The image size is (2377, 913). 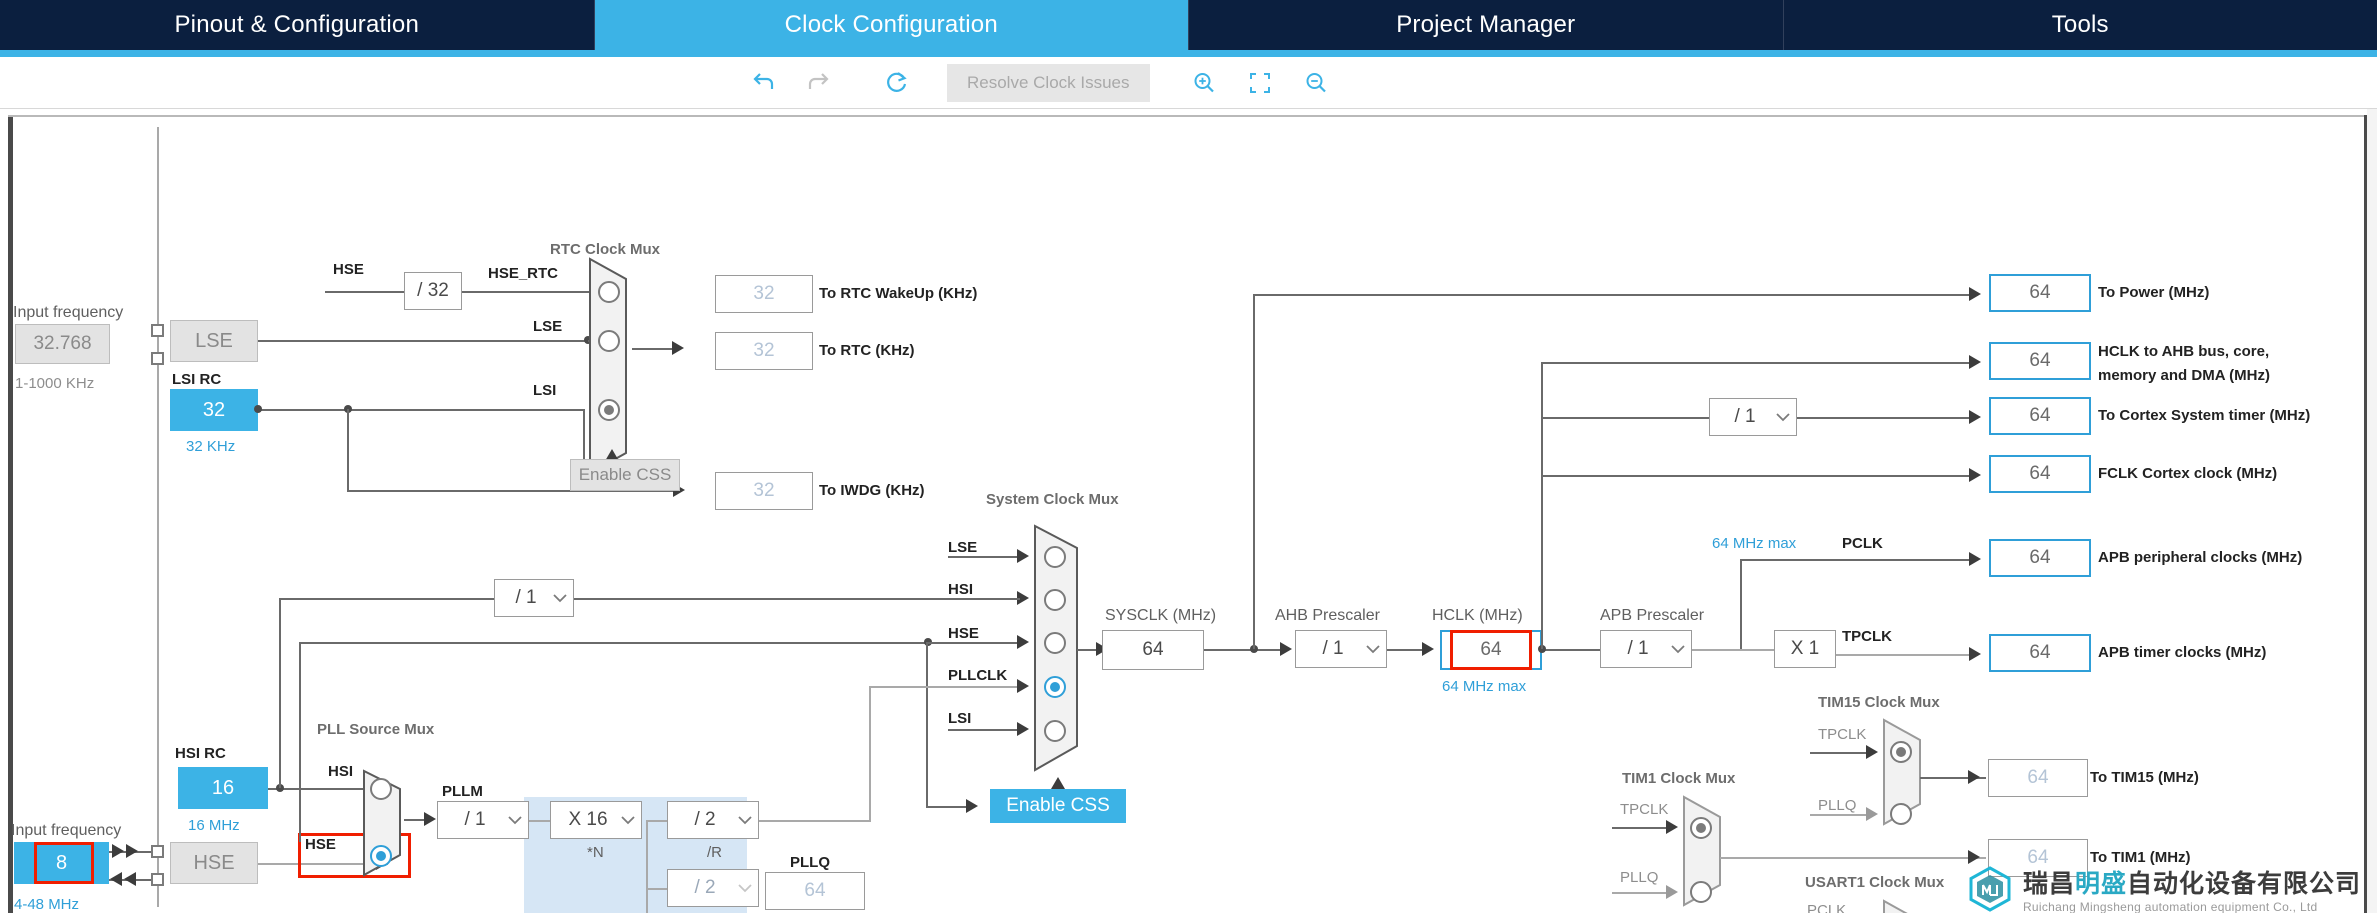 What do you see at coordinates (1486, 25) in the screenshot?
I see `tab-project-manager: Project Manager` at bounding box center [1486, 25].